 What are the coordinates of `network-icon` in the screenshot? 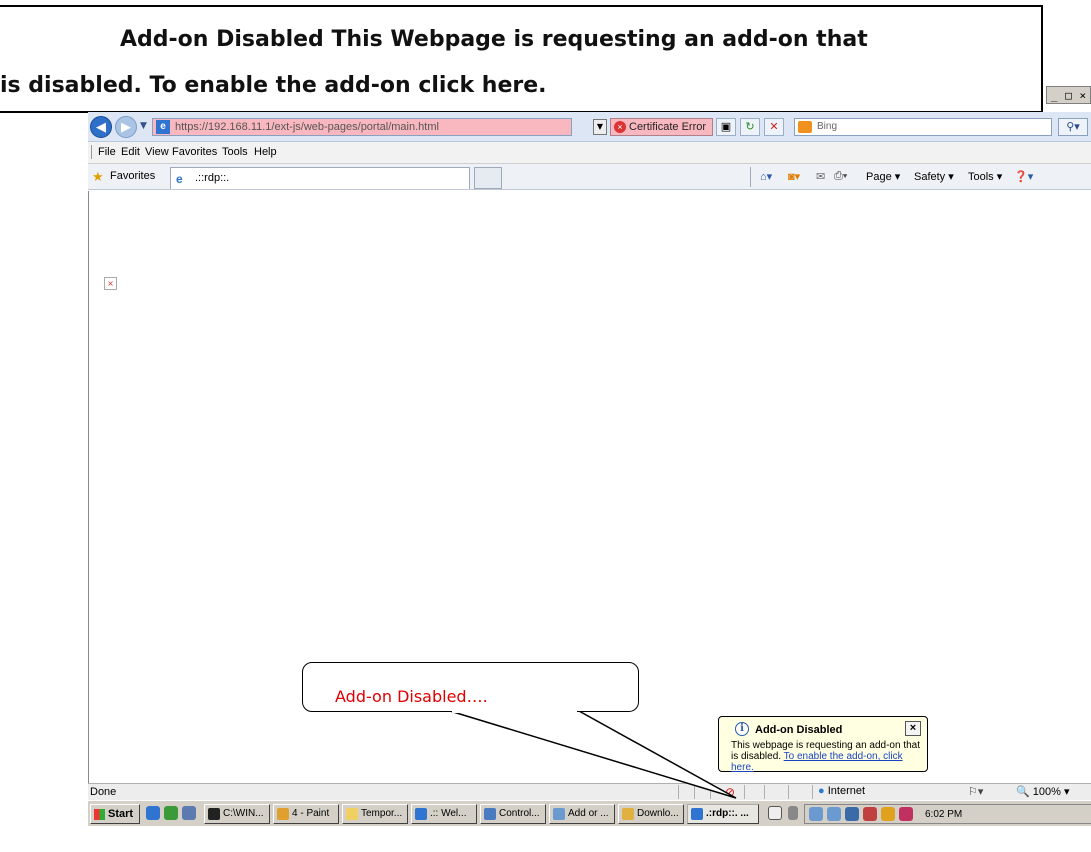 It's located at (852, 814).